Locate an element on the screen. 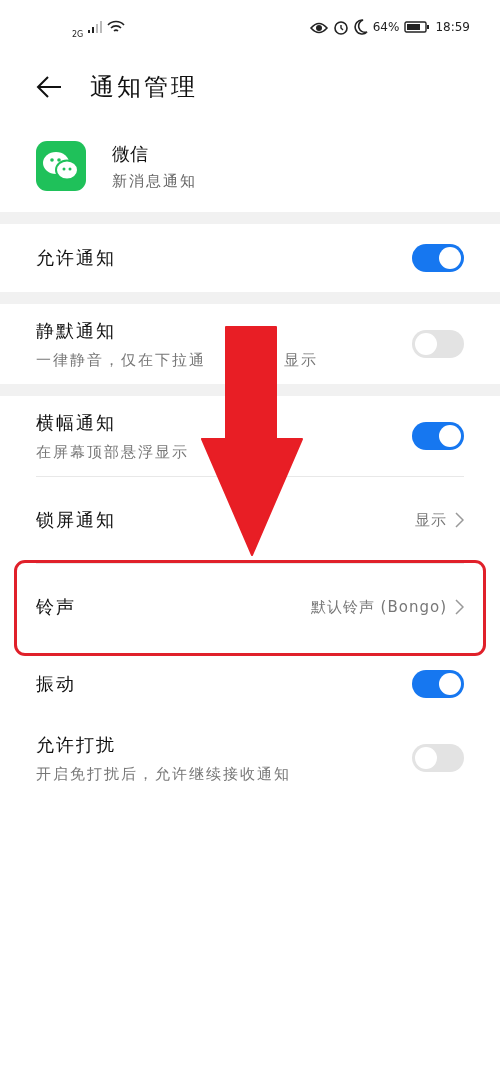  setting-description: 在屏幕顶部悬浮显示 is located at coordinates (112, 452).